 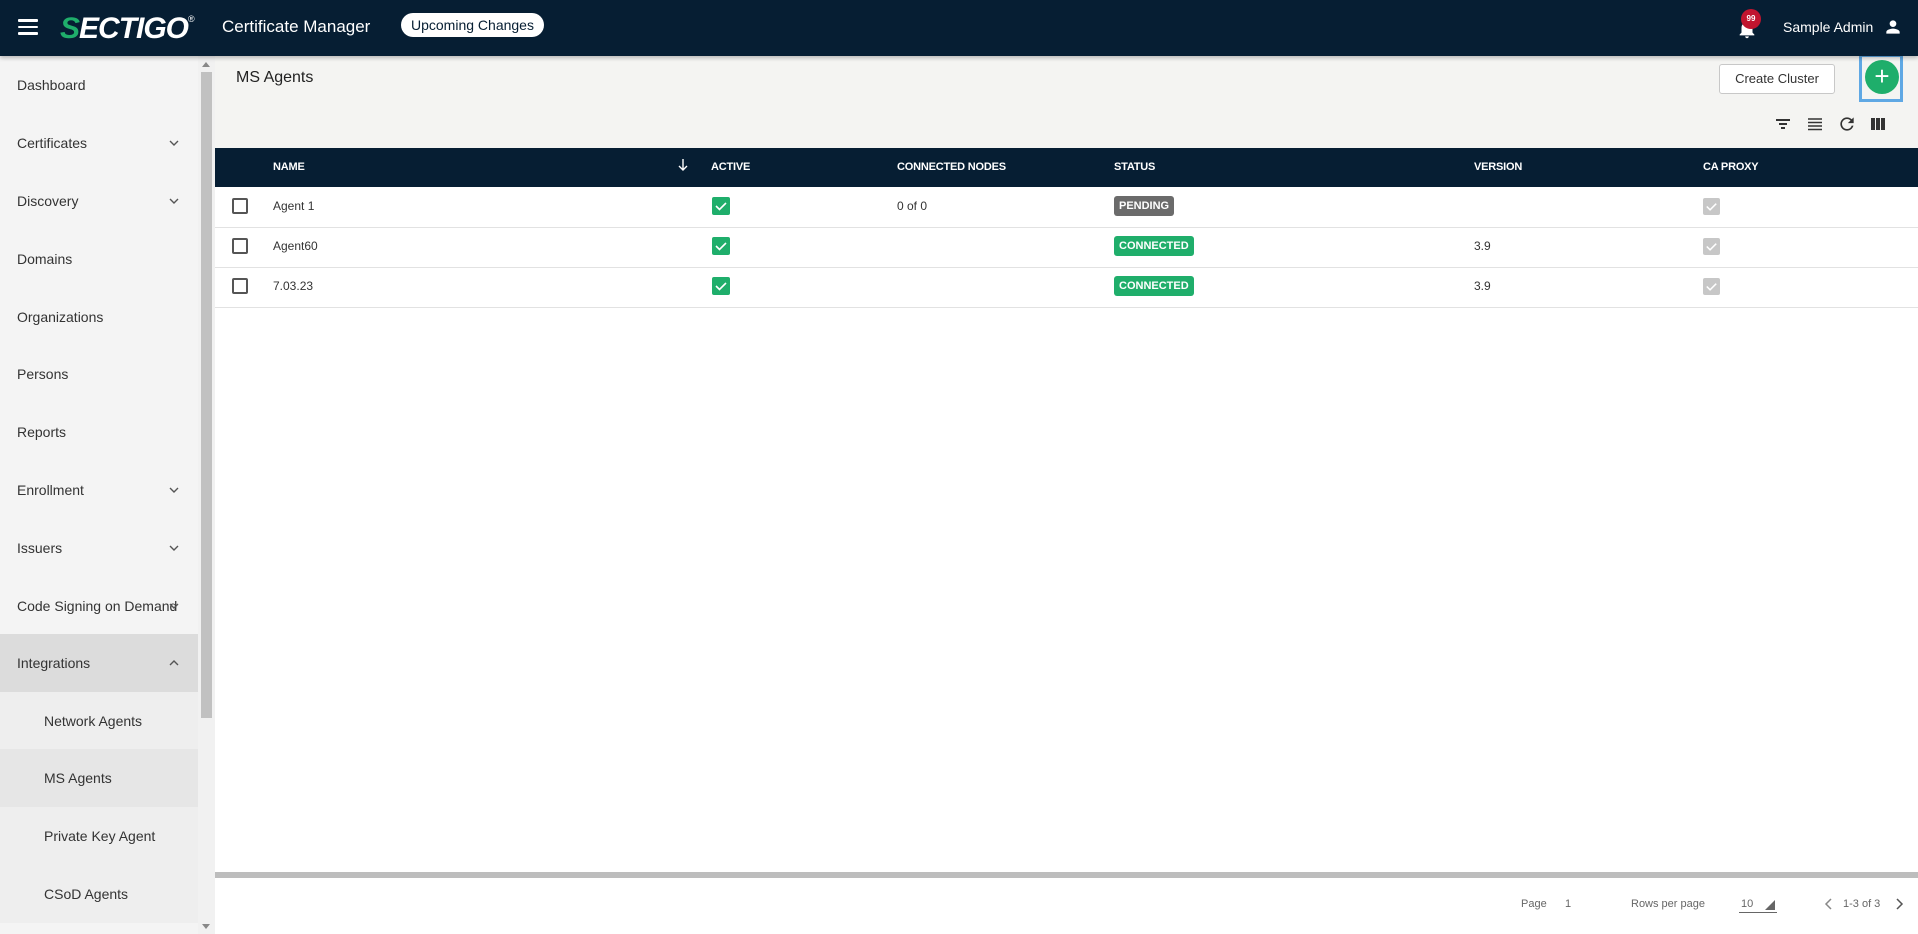 I want to click on scroll-down-icon, so click(x=206, y=926).